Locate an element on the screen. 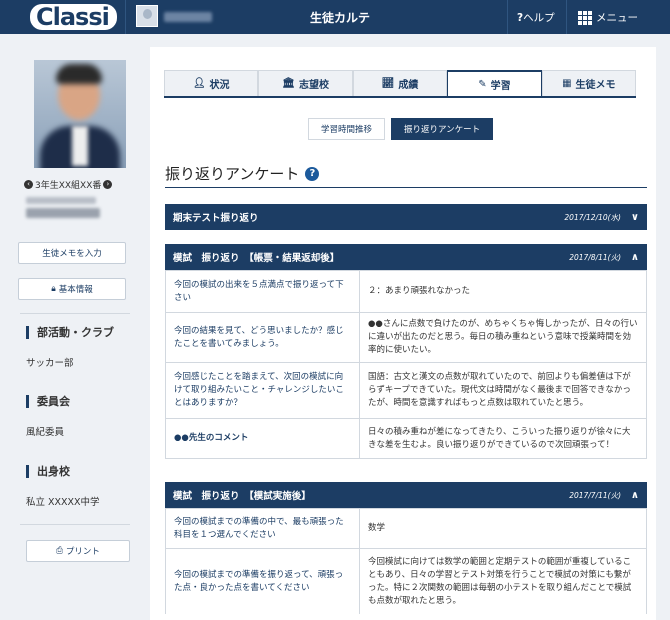  table-row: 今回の模試までの準備の中で、最も頑張った科目を１つ選んでください 数学 is located at coordinates (406, 528).